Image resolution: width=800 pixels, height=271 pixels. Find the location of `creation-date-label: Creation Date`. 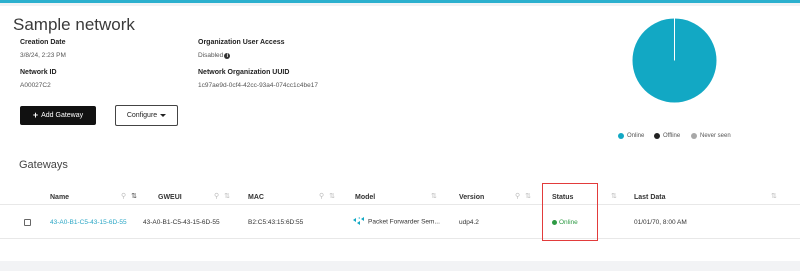

creation-date-label: Creation Date is located at coordinates (43, 42).